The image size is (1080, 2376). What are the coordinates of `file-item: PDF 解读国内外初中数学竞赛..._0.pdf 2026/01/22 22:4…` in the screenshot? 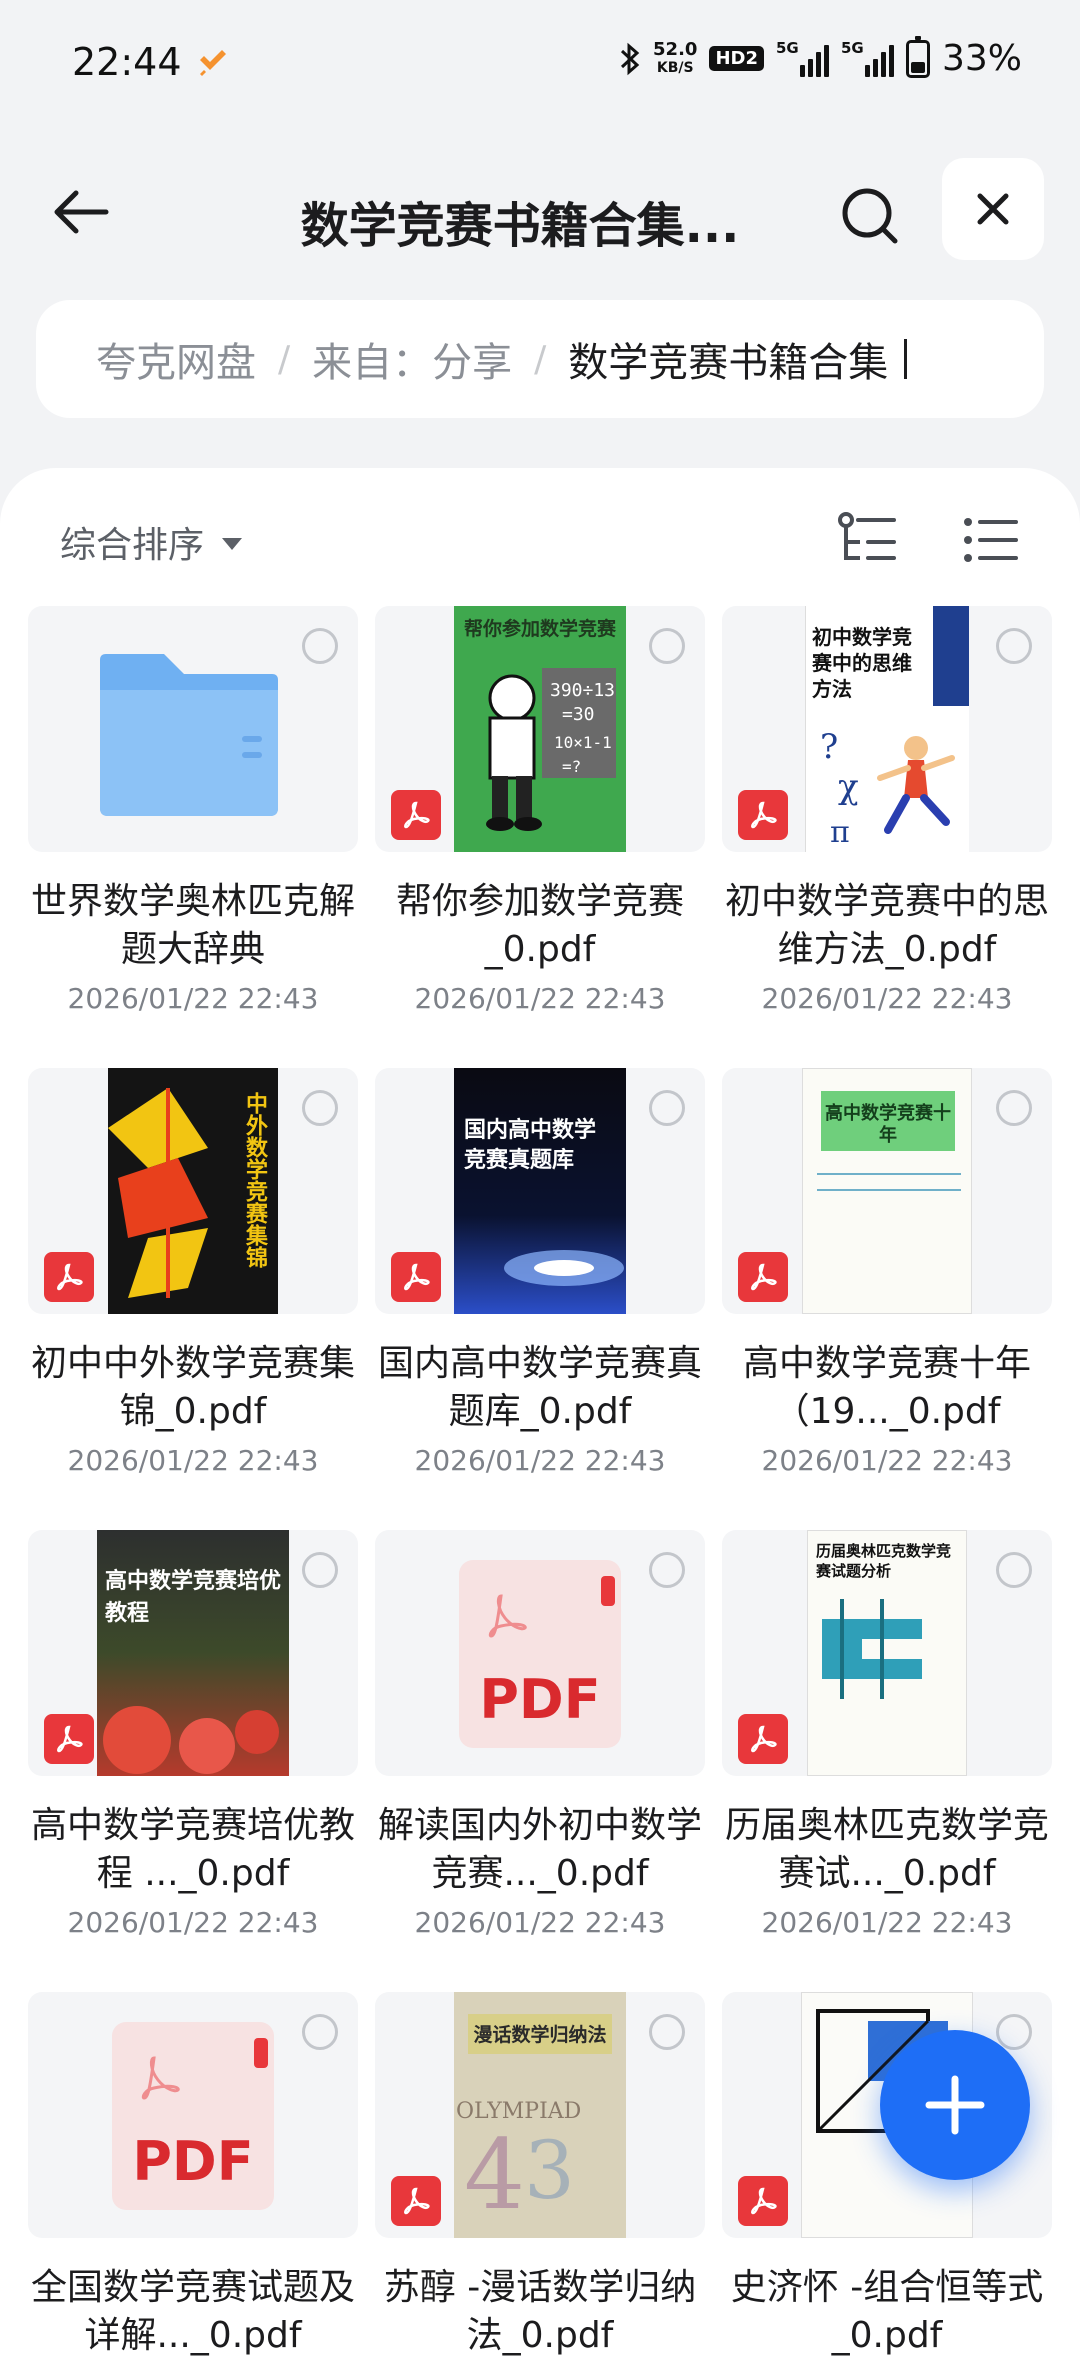 It's located at (540, 1761).